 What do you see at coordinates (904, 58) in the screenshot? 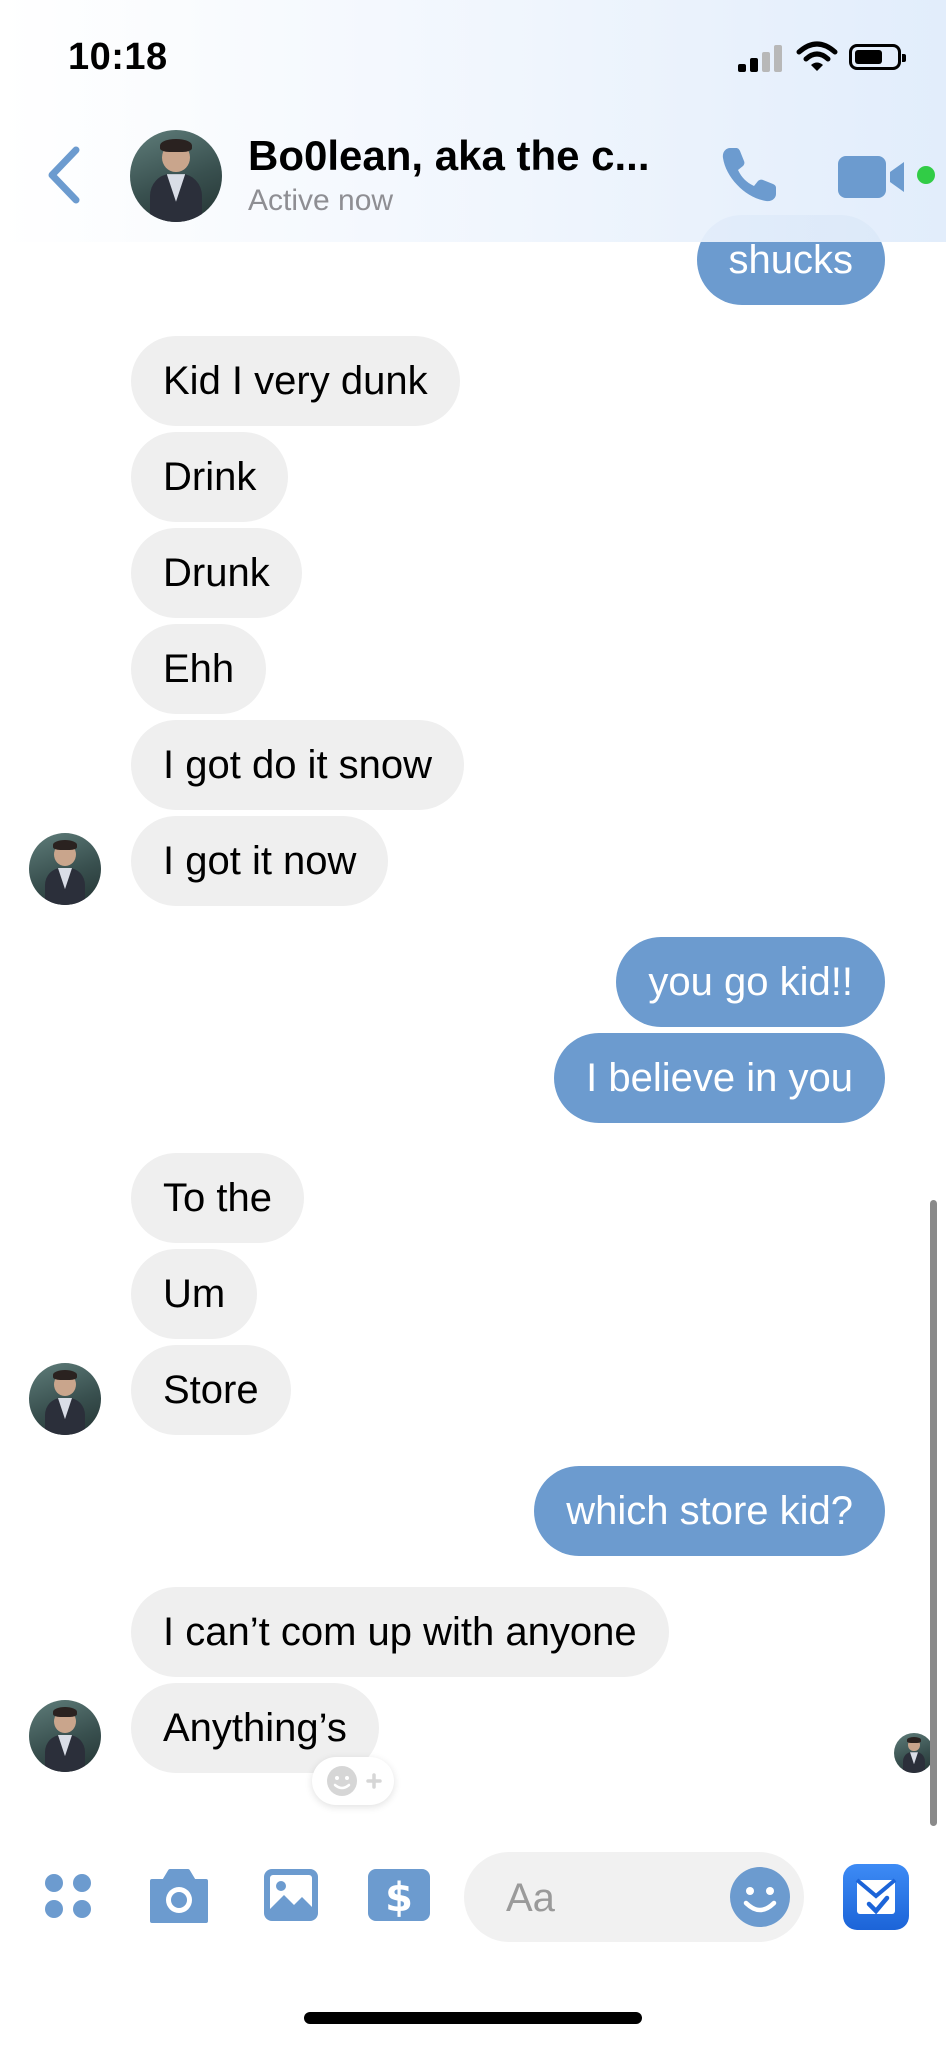
I see `battery-nub` at bounding box center [904, 58].